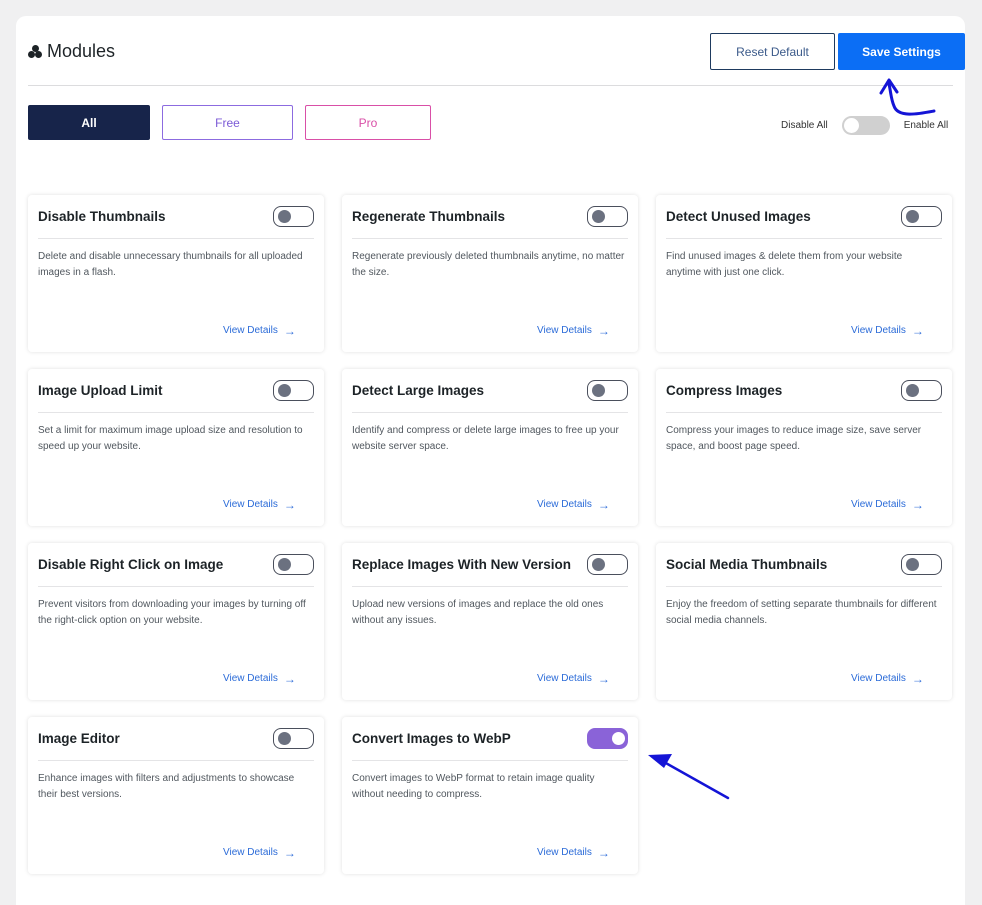 Image resolution: width=982 pixels, height=905 pixels. What do you see at coordinates (804, 391) in the screenshot?
I see `module-card-header: Compress Images` at bounding box center [804, 391].